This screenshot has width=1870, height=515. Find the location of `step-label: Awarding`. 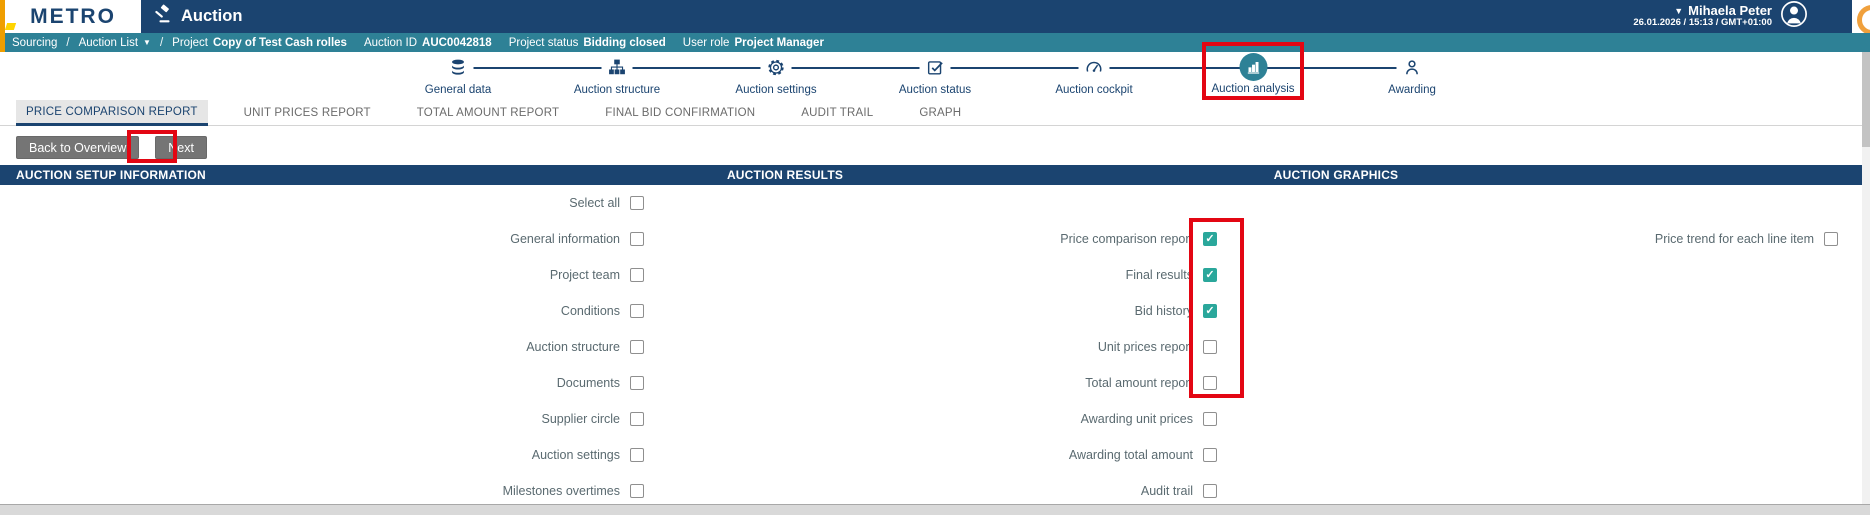

step-label: Awarding is located at coordinates (1412, 90).